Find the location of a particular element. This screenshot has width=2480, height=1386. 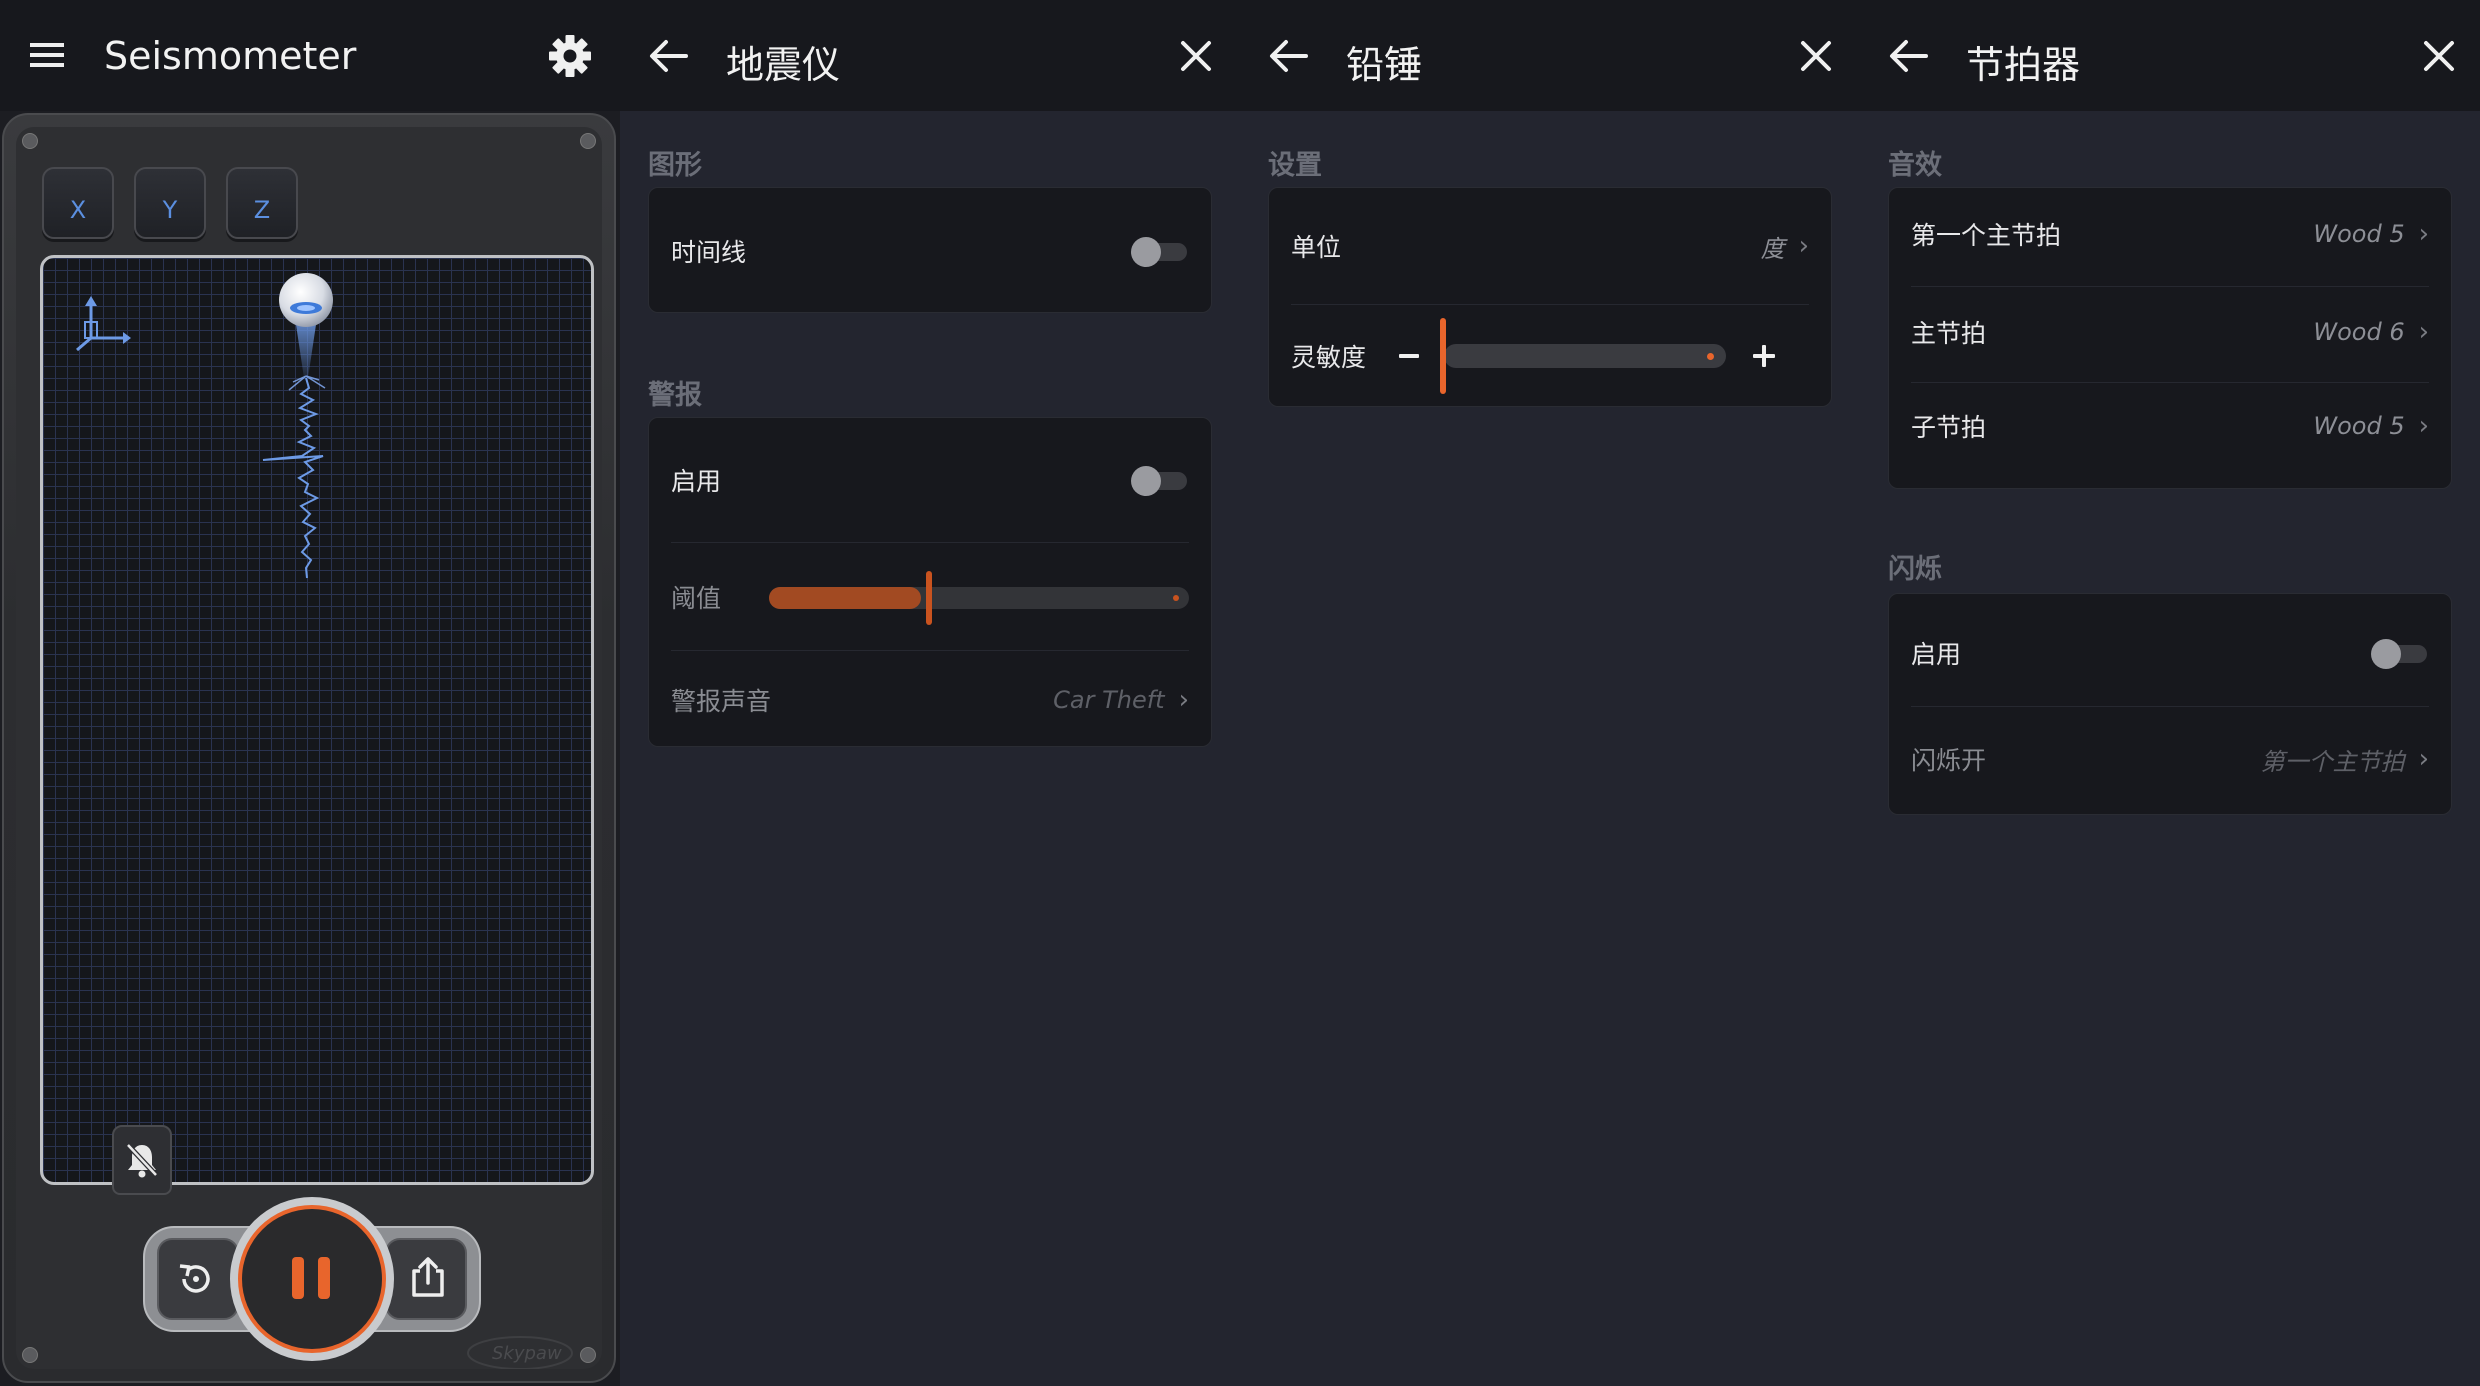

main-beat-label: 主节拍 is located at coordinates (1949, 333).